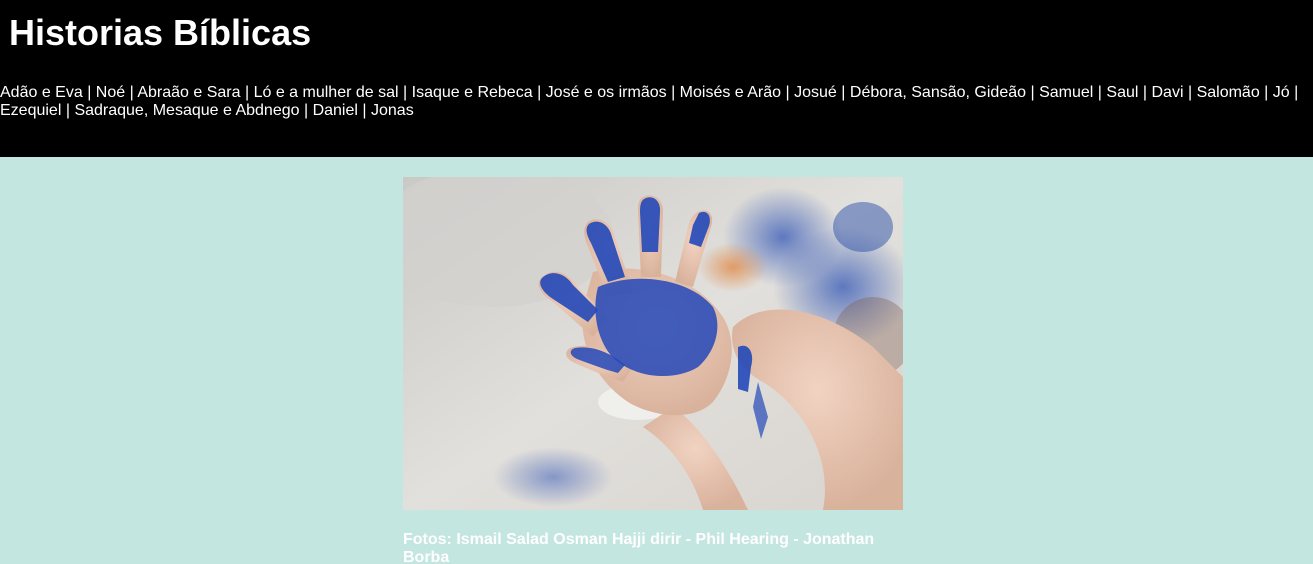 This screenshot has height=564, width=1313. What do you see at coordinates (1066, 92) in the screenshot?
I see `nav-link-samuel: Samuel` at bounding box center [1066, 92].